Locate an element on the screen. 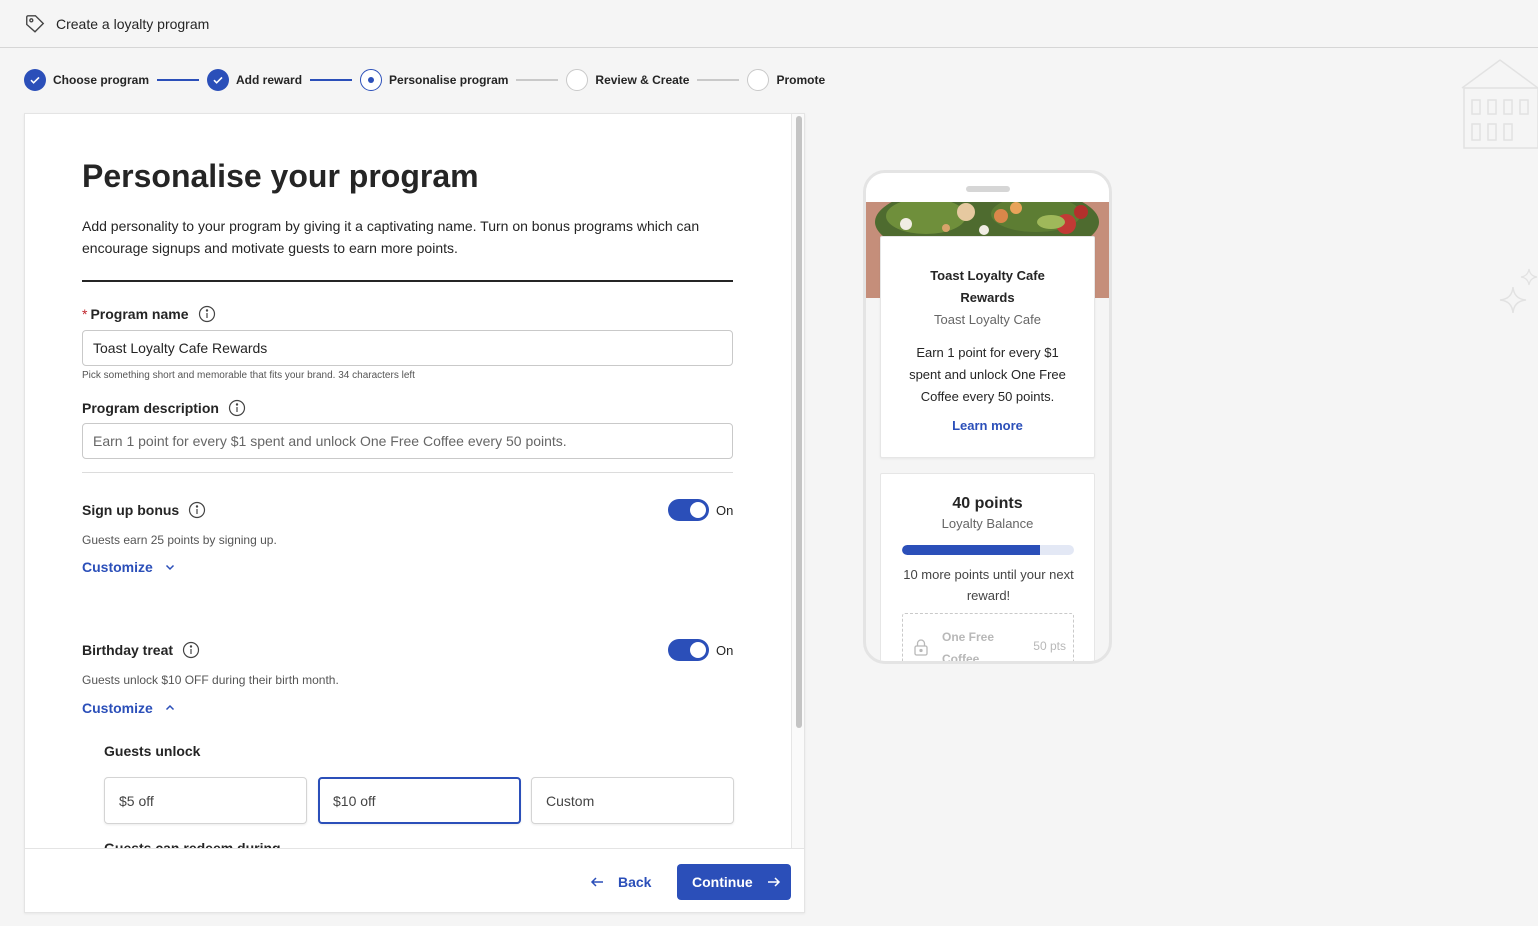 The height and width of the screenshot is (926, 1538). step-add-reward: Add reward is located at coordinates (254, 80).